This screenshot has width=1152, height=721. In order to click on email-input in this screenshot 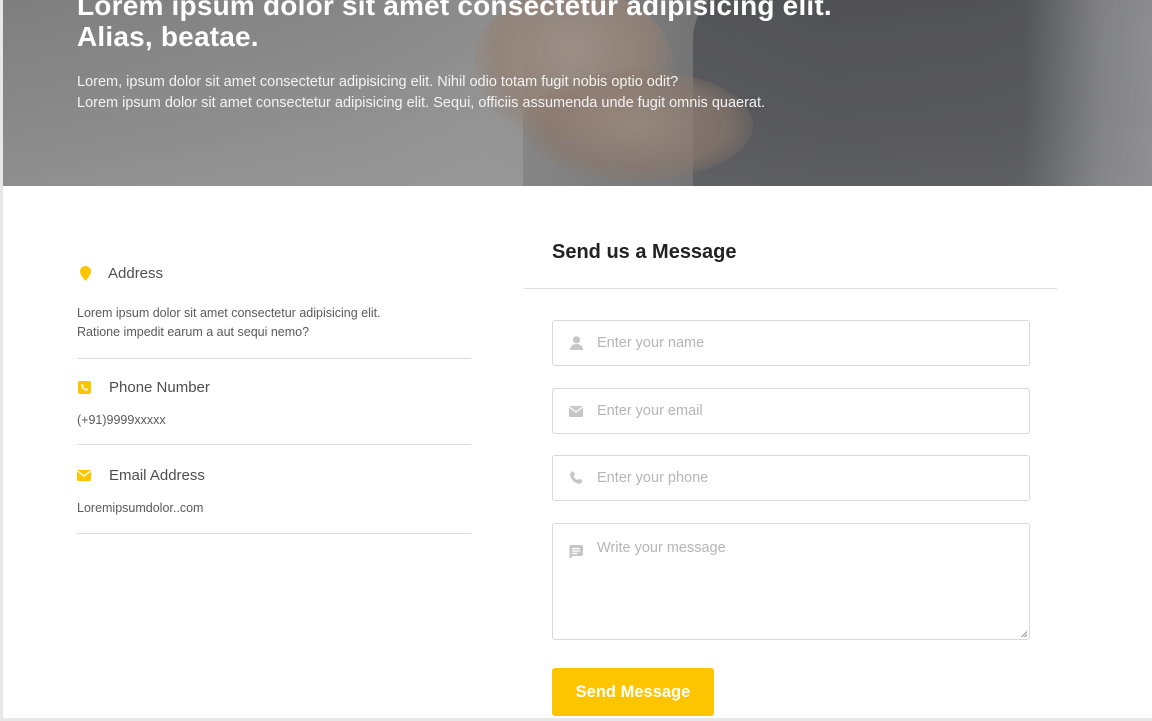, I will do `click(807, 411)`.